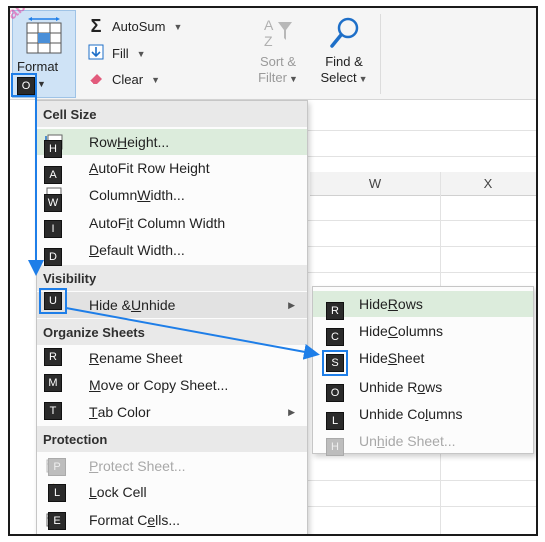 Image resolution: width=545 pixels, height=542 pixels. What do you see at coordinates (172, 168) in the screenshot?
I see `menu-item-autofit-row-height: AutoFit Row Height` at bounding box center [172, 168].